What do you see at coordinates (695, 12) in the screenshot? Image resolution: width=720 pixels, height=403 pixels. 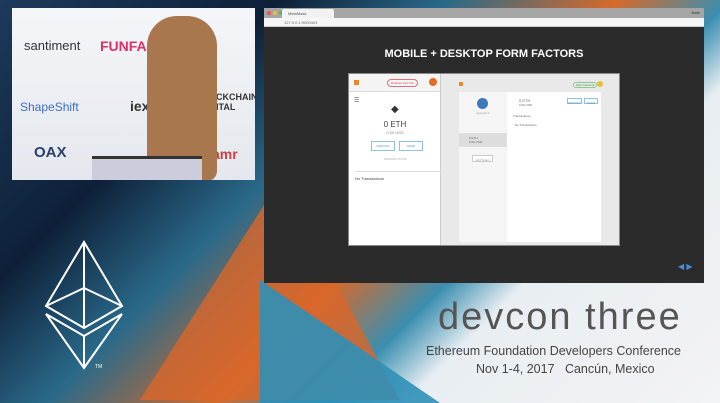 I see `user-label: Nate` at bounding box center [695, 12].